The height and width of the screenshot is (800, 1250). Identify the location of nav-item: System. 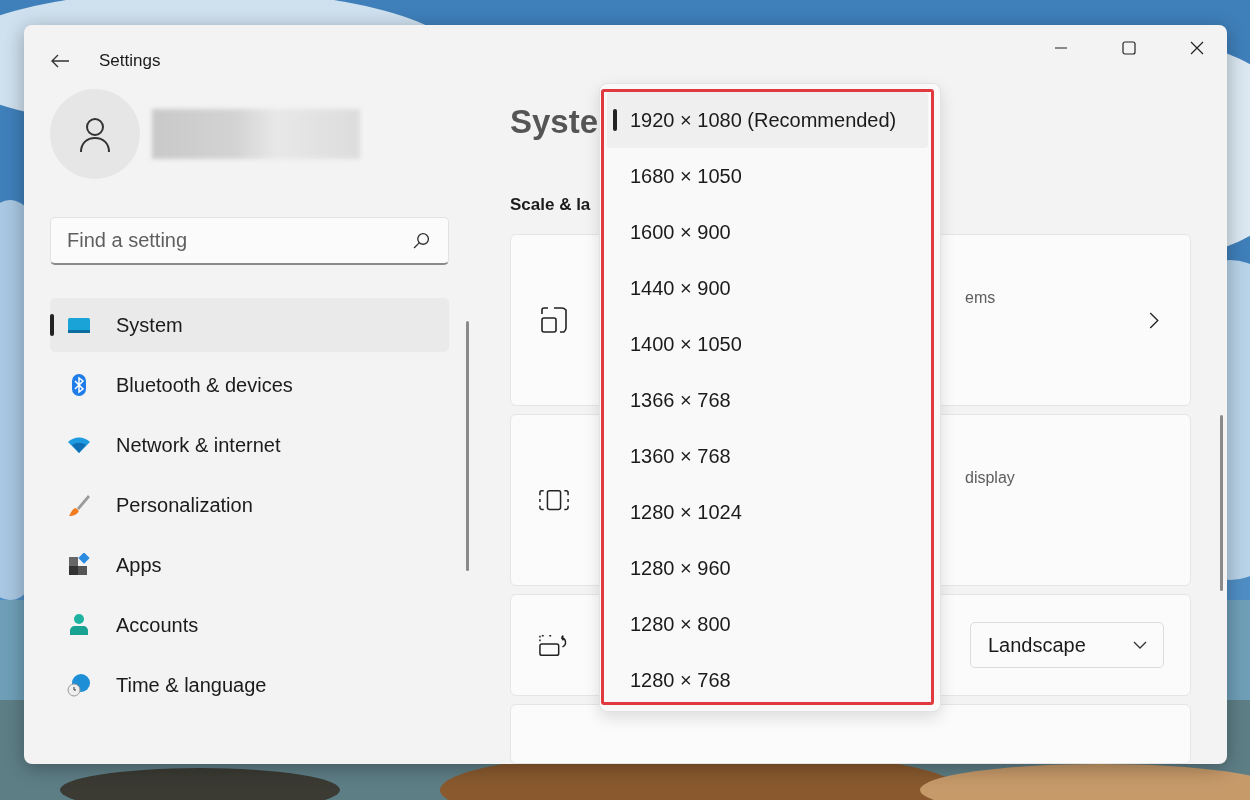
(249, 325).